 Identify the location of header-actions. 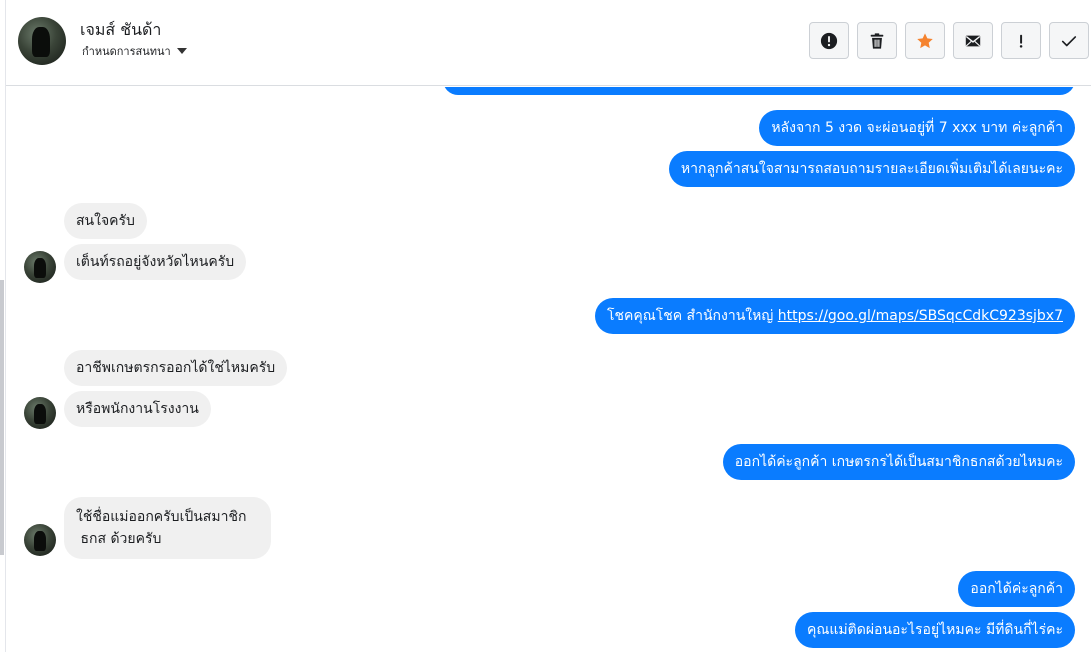
(949, 40).